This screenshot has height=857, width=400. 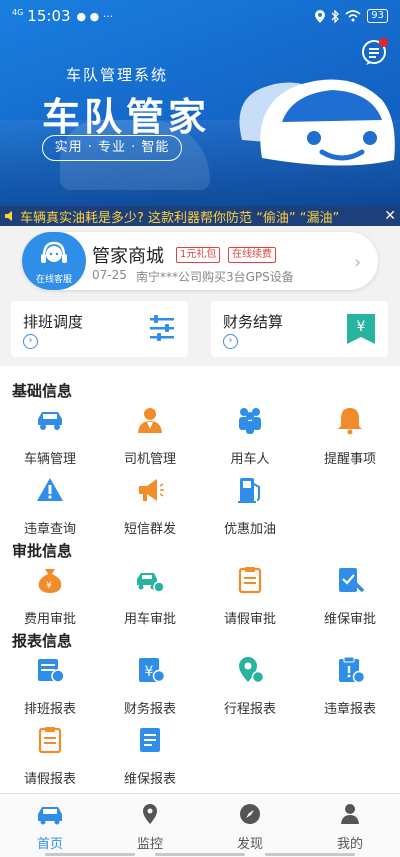 What do you see at coordinates (50, 436) in the screenshot?
I see `vehicle-management: 车辆管理` at bounding box center [50, 436].